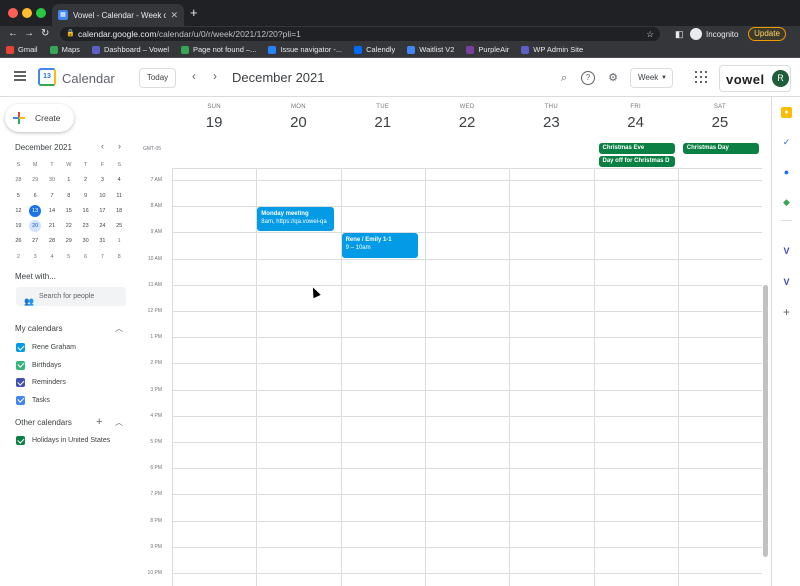  What do you see at coordinates (38, 365) in the screenshot?
I see `calendar-toggle: Birthdays` at bounding box center [38, 365].